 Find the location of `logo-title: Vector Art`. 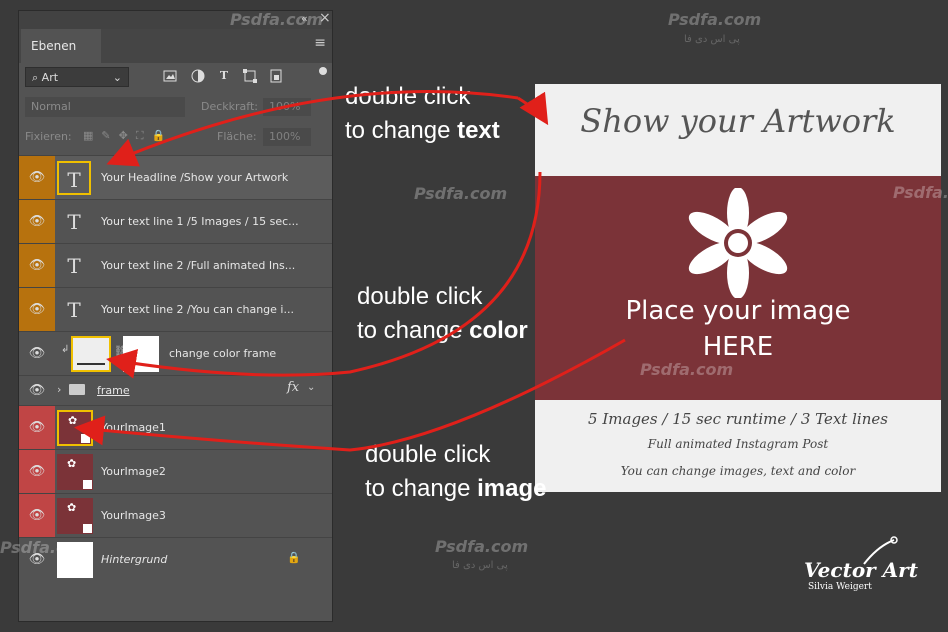

logo-title: Vector Art is located at coordinates (861, 570).